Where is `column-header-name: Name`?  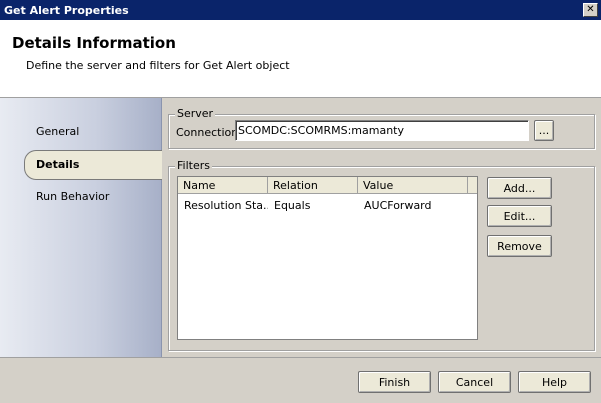 column-header-name: Name is located at coordinates (223, 185).